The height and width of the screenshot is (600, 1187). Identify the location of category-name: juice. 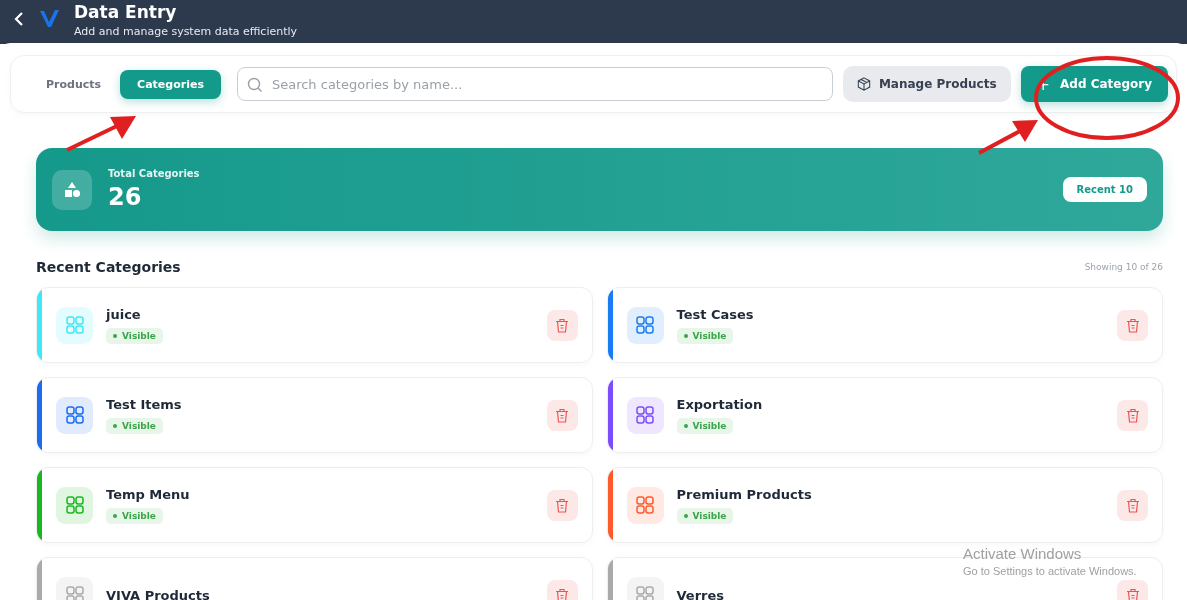
(124, 314).